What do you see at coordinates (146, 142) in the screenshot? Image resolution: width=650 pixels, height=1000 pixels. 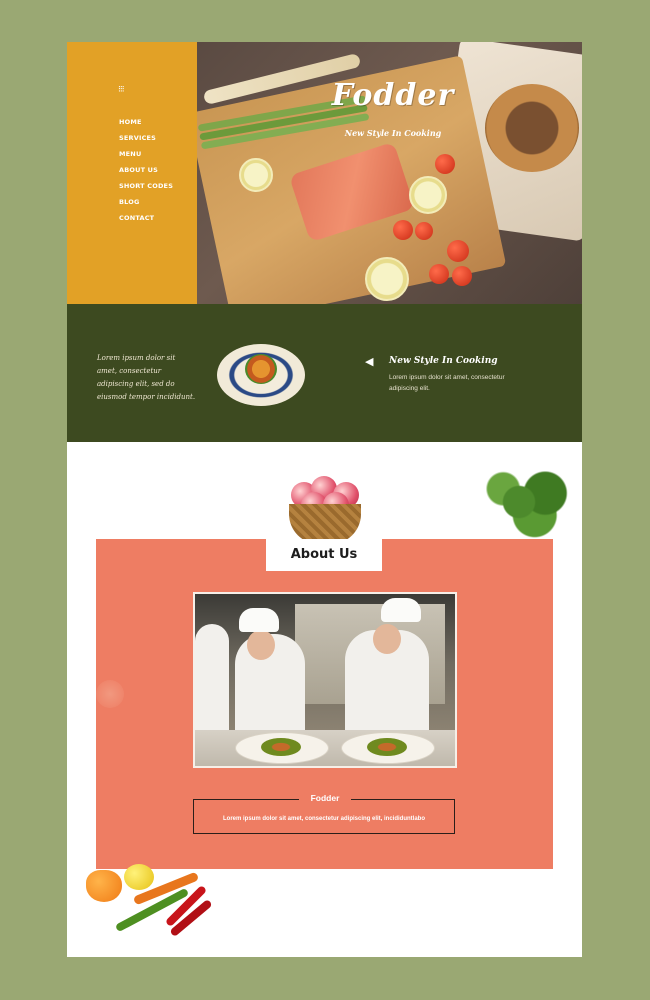 I see `nav-item-services: SERVICES` at bounding box center [146, 142].